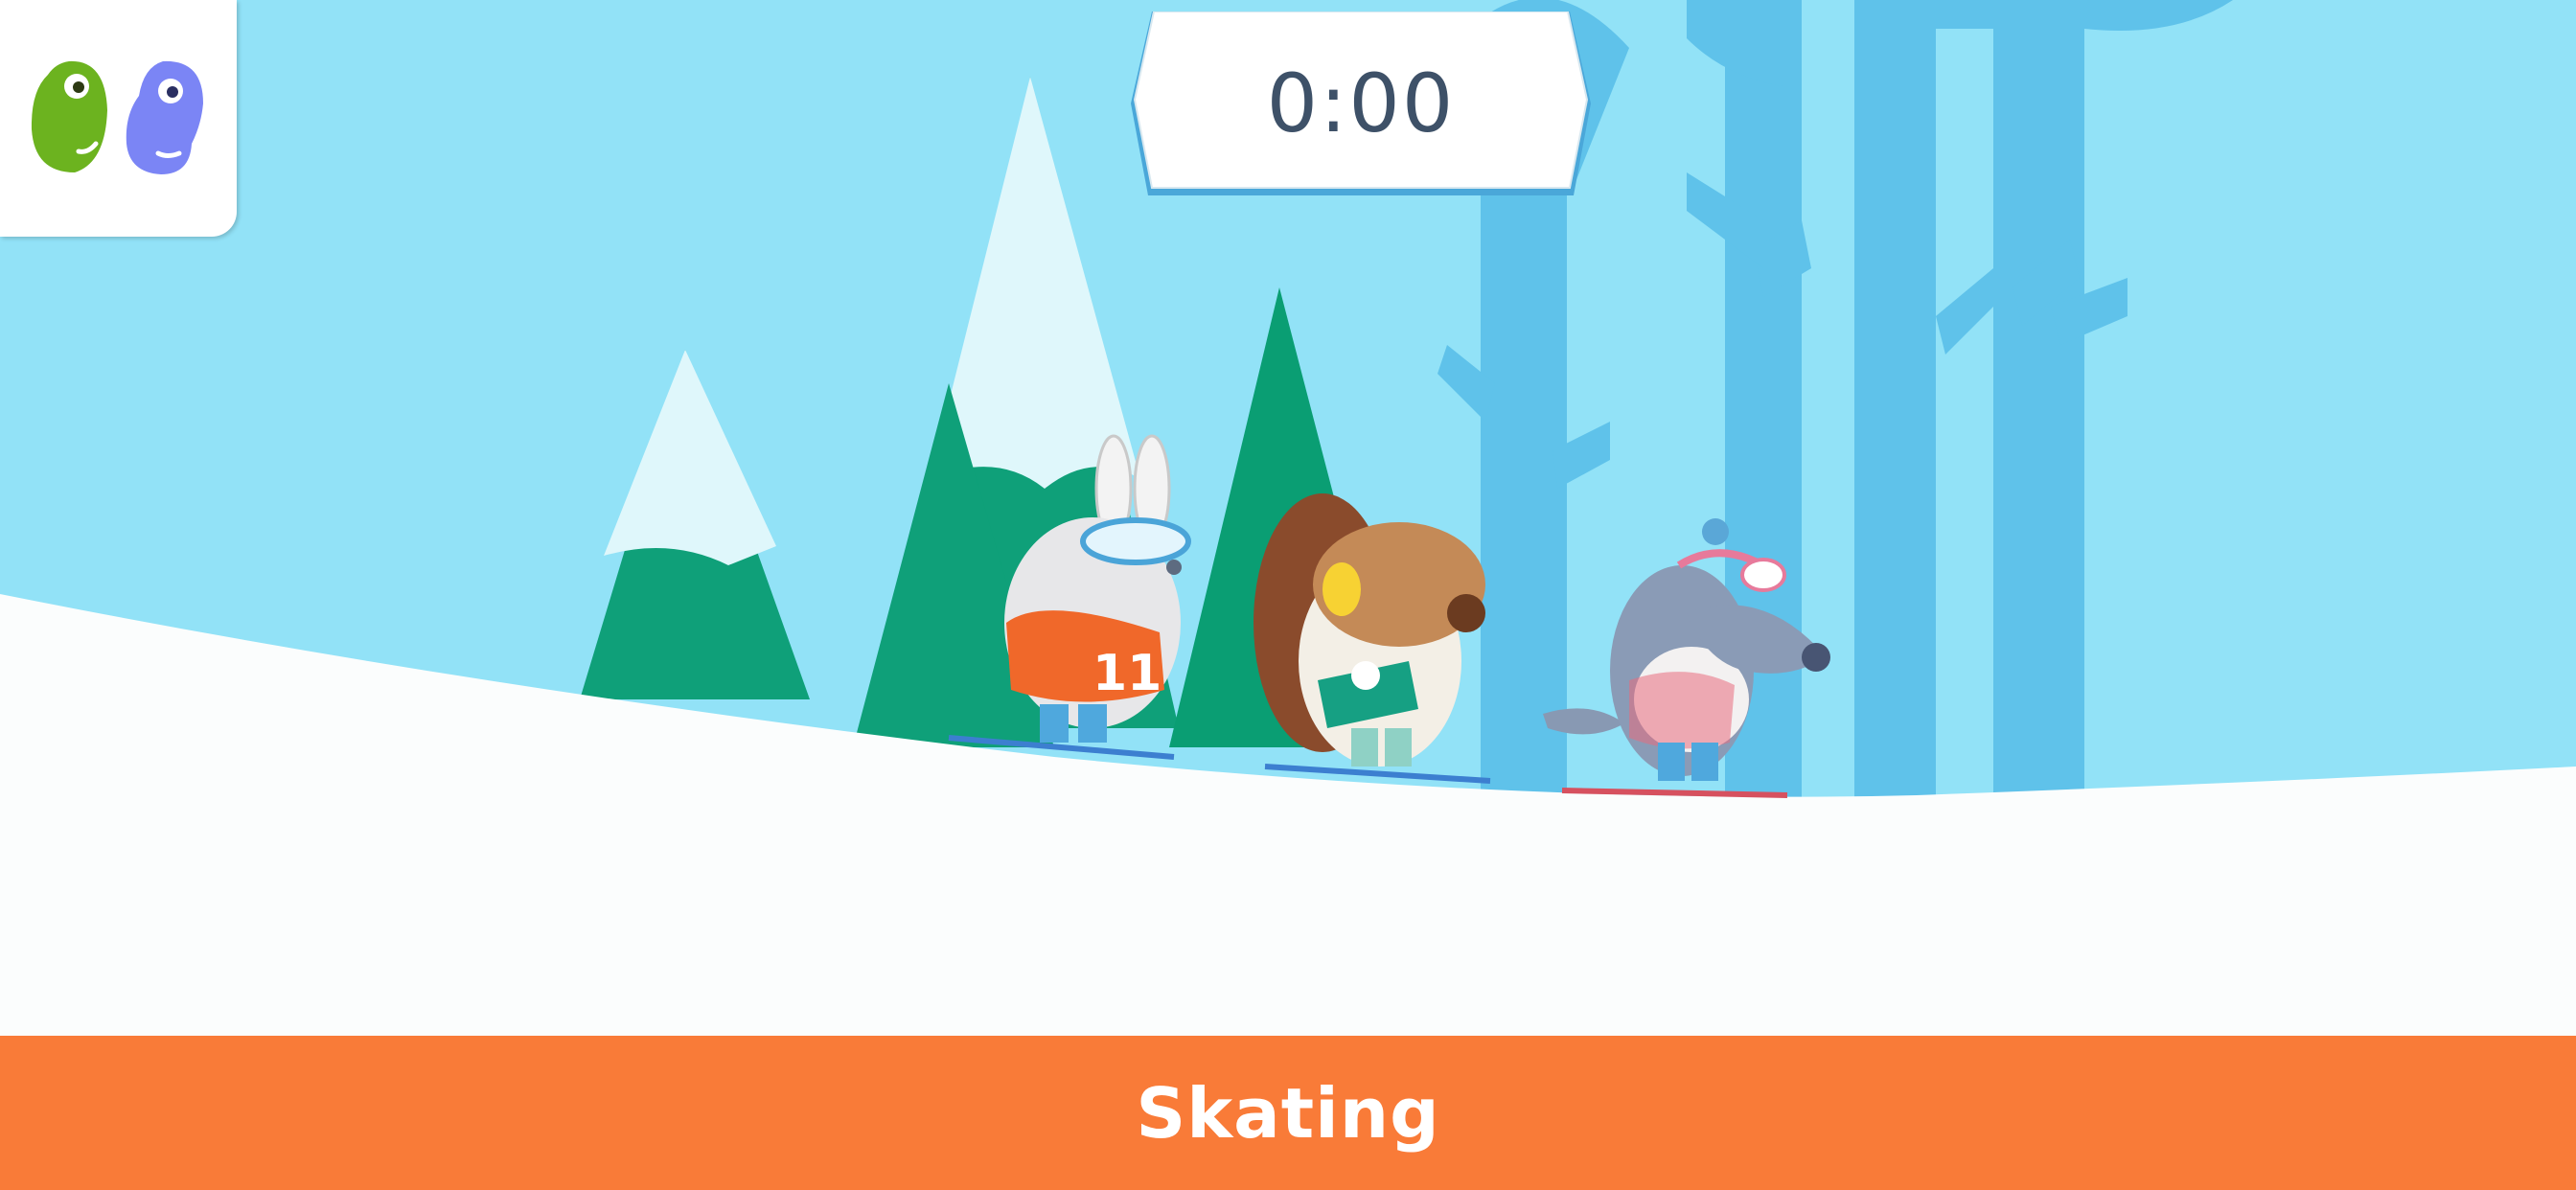 Image resolution: width=2576 pixels, height=1190 pixels. I want to click on blue-bean-icon, so click(164, 117).